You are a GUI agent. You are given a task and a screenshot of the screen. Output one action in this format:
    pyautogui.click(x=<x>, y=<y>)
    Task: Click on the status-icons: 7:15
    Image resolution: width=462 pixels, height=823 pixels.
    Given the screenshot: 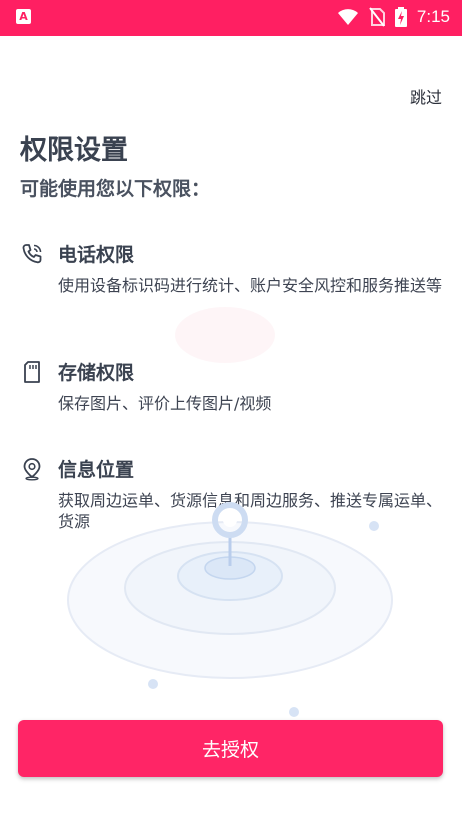 What is the action you would take?
    pyautogui.click(x=393, y=17)
    